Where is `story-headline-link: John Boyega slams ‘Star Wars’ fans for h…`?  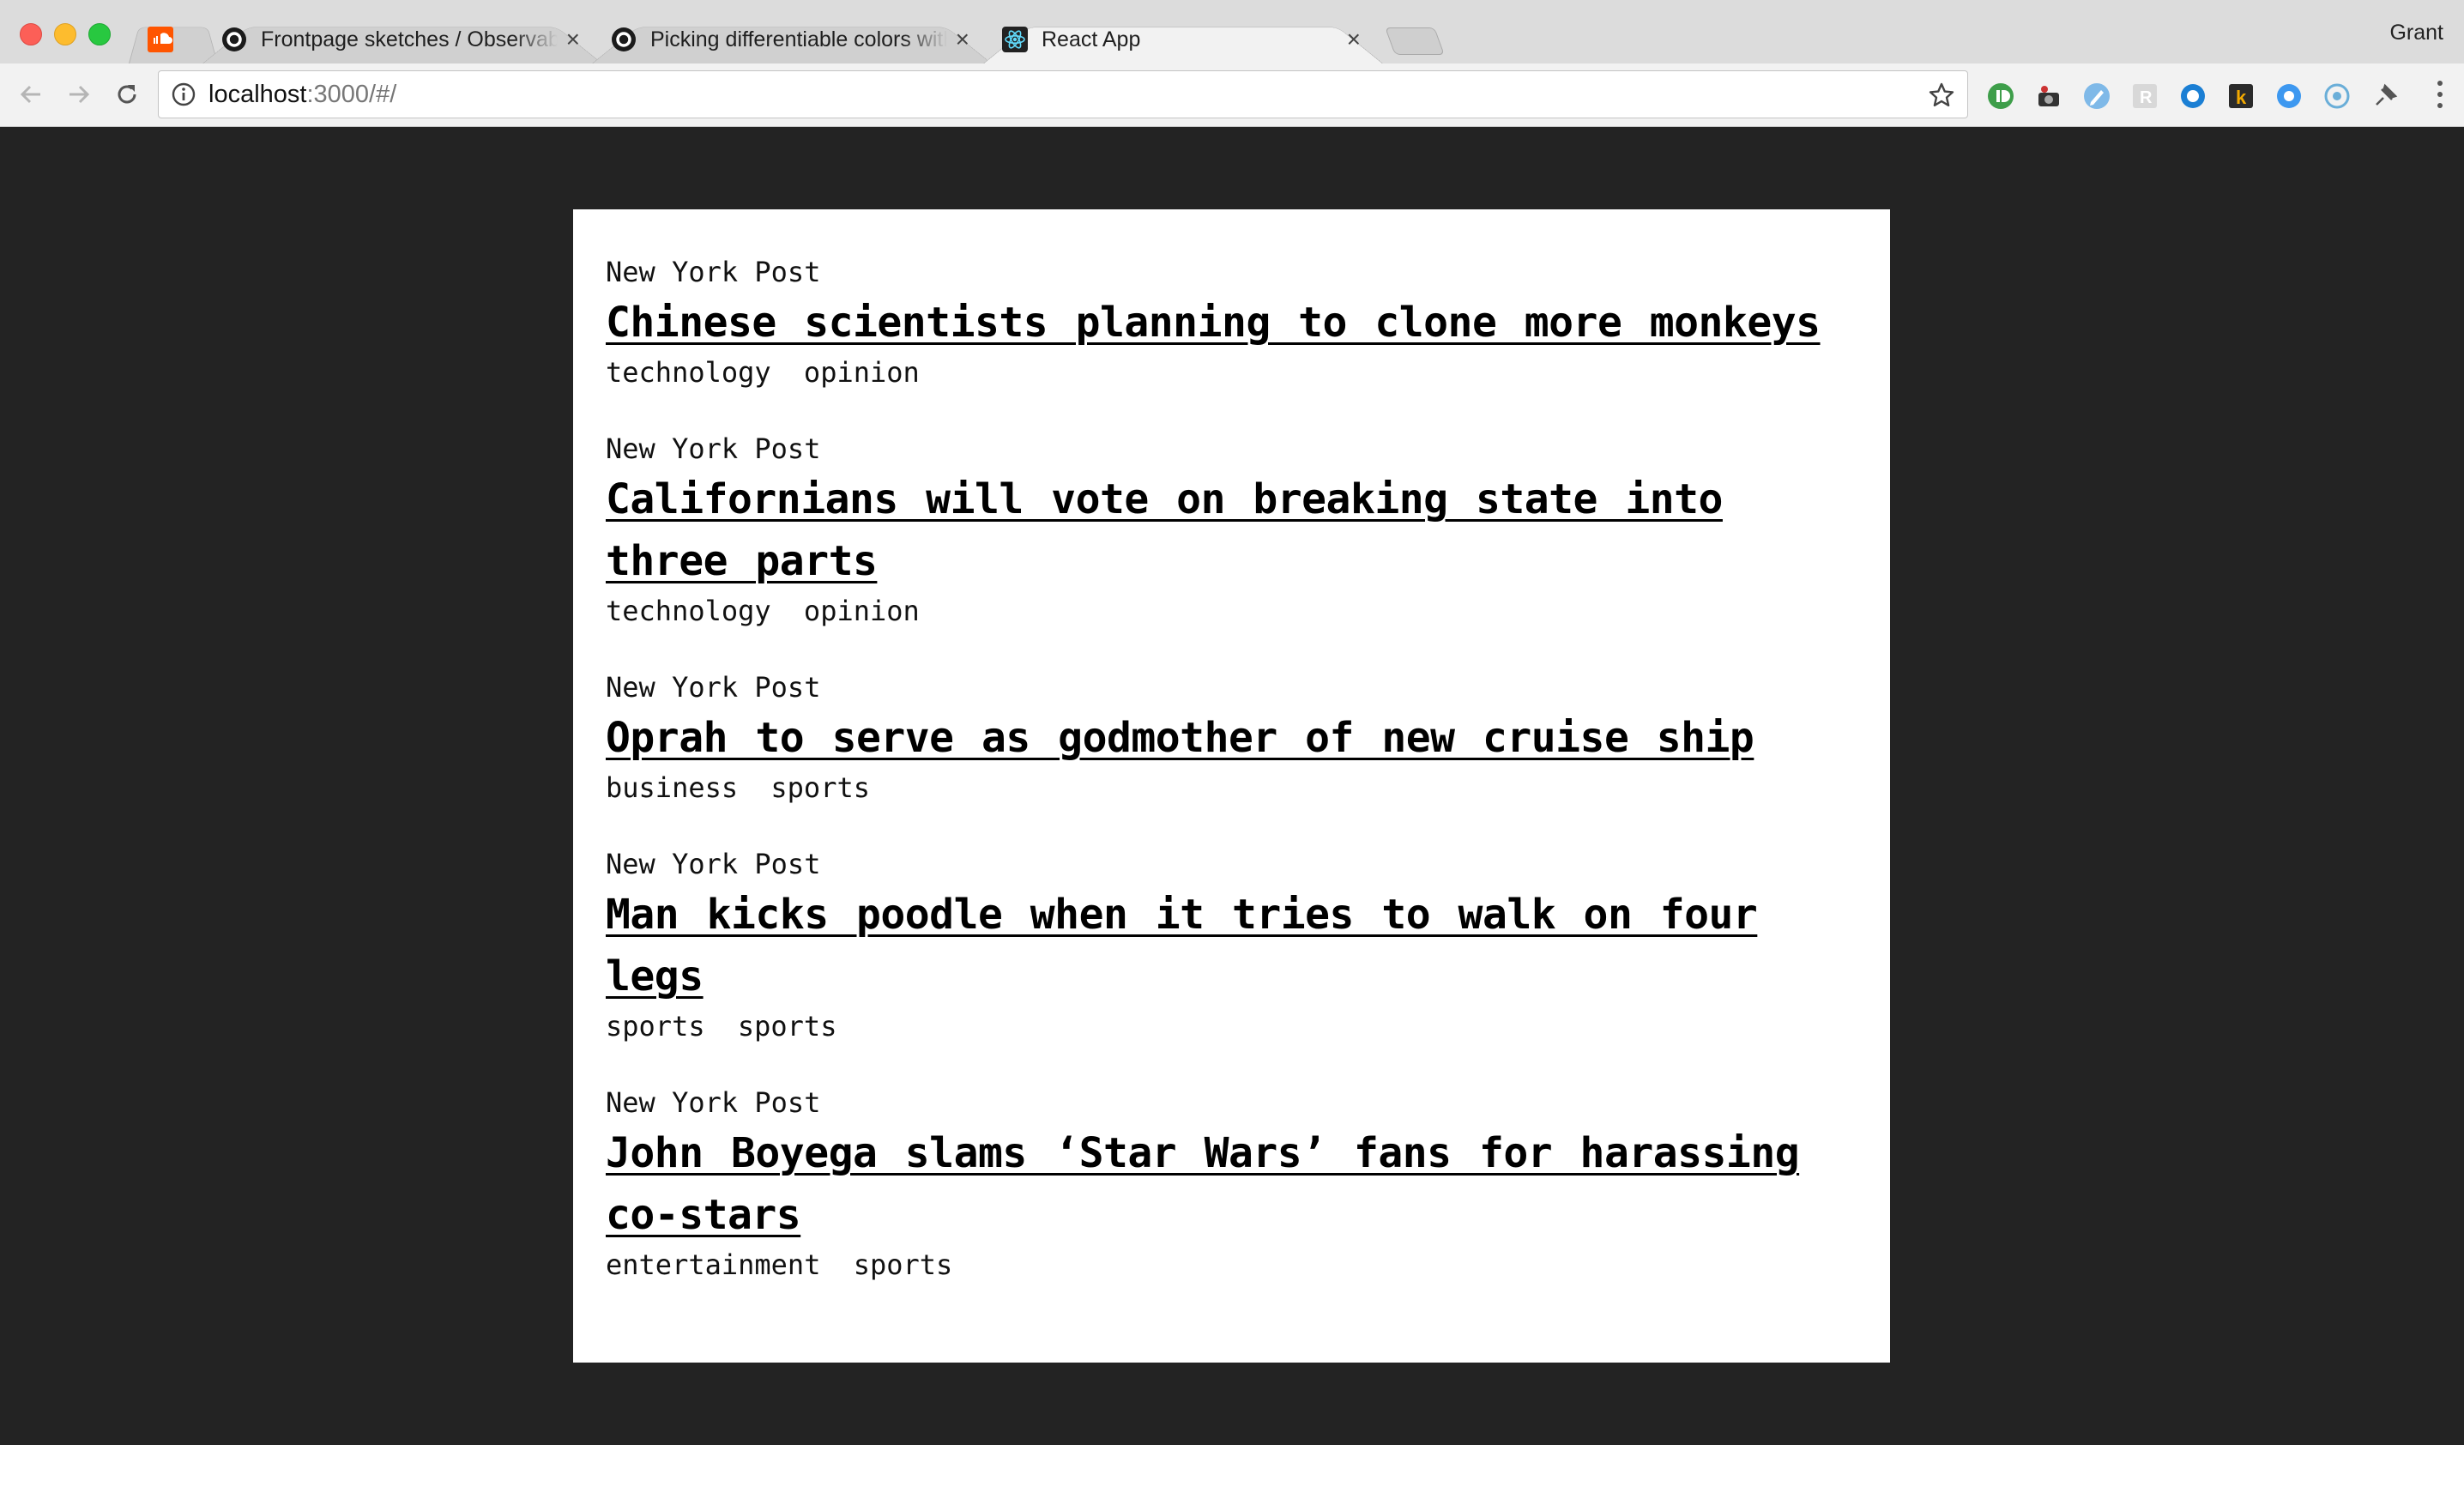
story-headline-link: John Boyega slams ‘Star Wars’ fans for h… is located at coordinates (1231, 1184).